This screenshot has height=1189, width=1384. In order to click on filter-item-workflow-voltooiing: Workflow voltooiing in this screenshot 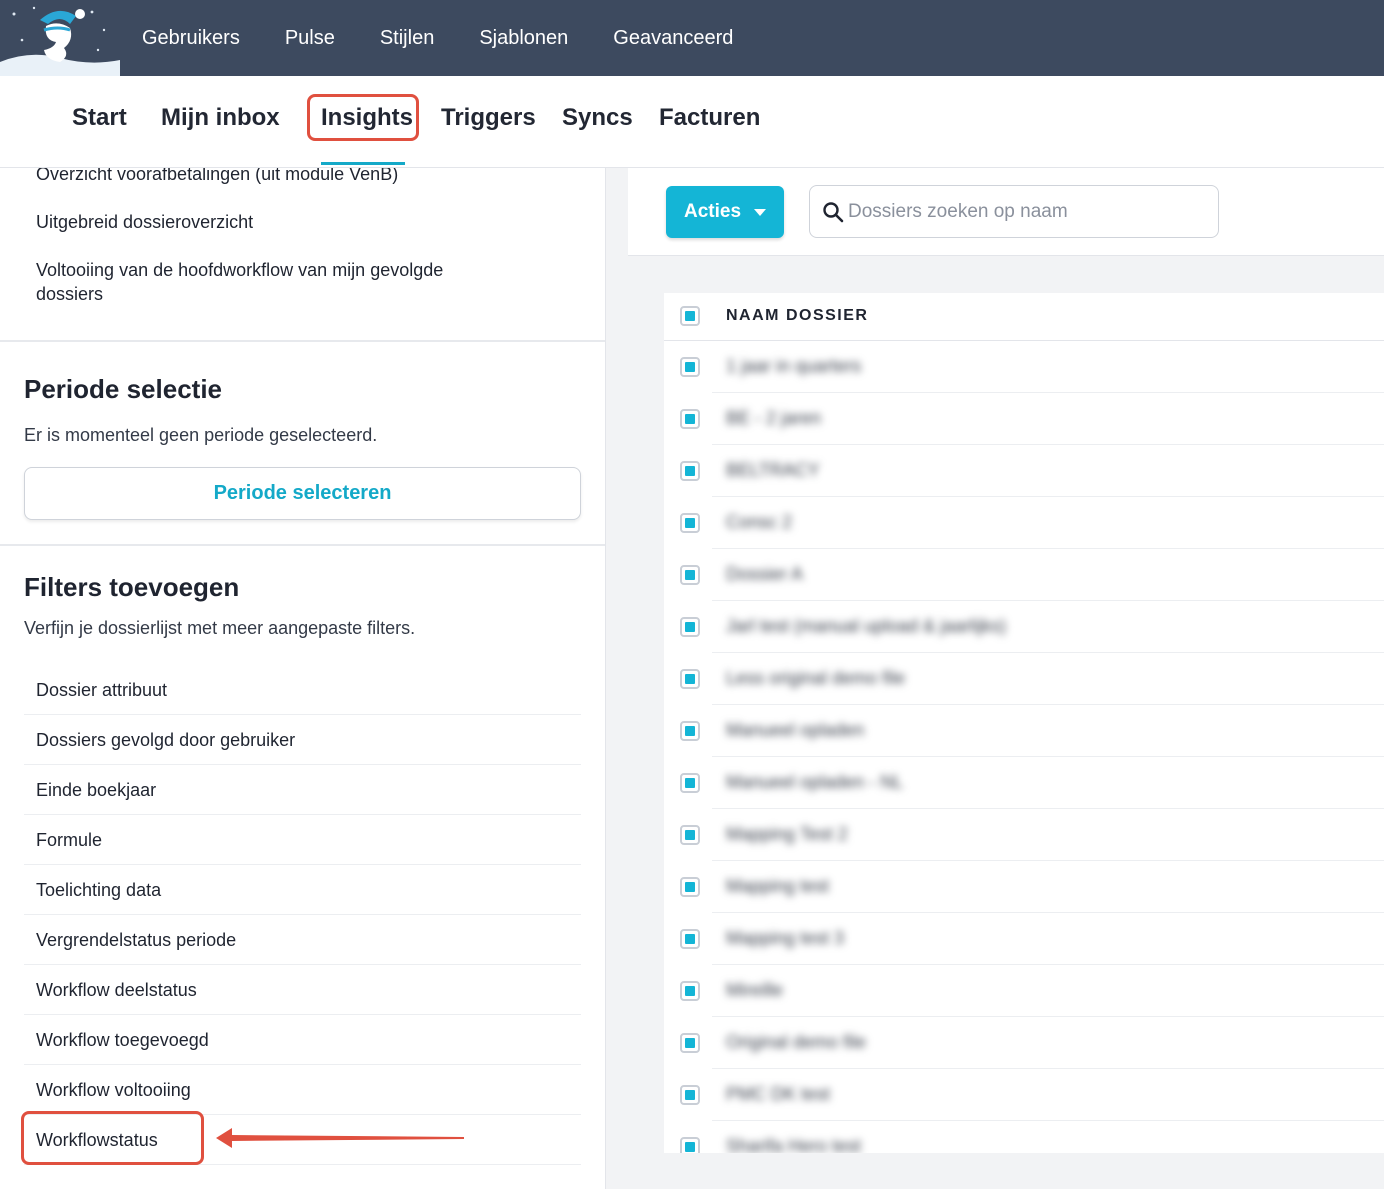, I will do `click(302, 1090)`.